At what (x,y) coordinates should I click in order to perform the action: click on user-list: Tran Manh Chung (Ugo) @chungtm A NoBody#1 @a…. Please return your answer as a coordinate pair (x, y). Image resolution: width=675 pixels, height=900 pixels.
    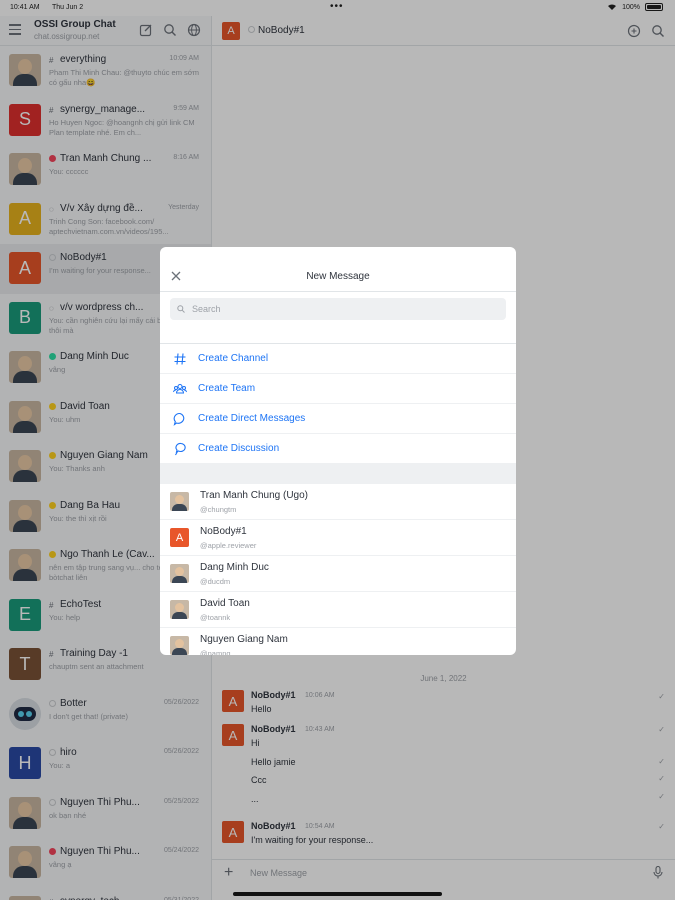
    Looking at the image, I should click on (338, 569).